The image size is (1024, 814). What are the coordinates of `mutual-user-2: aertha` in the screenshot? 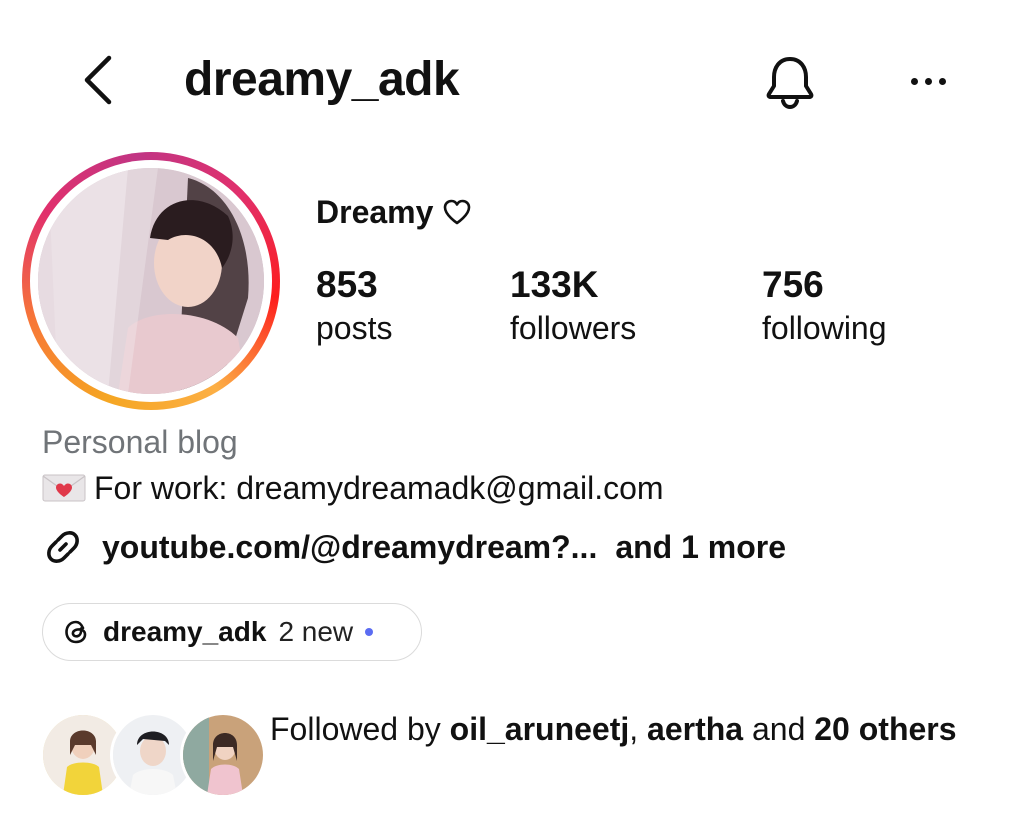 It's located at (695, 729).